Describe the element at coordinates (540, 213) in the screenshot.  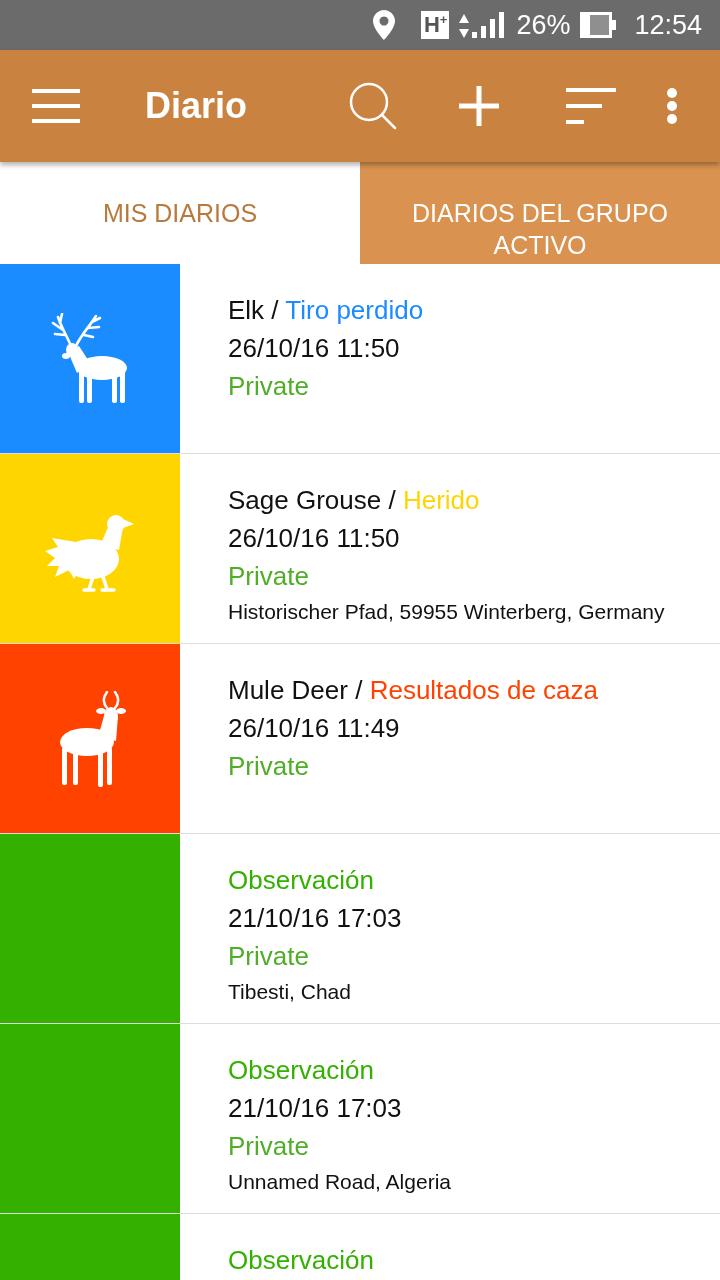
I see `tab: DIARIOS DEL GRUPO ACTIVO` at that location.